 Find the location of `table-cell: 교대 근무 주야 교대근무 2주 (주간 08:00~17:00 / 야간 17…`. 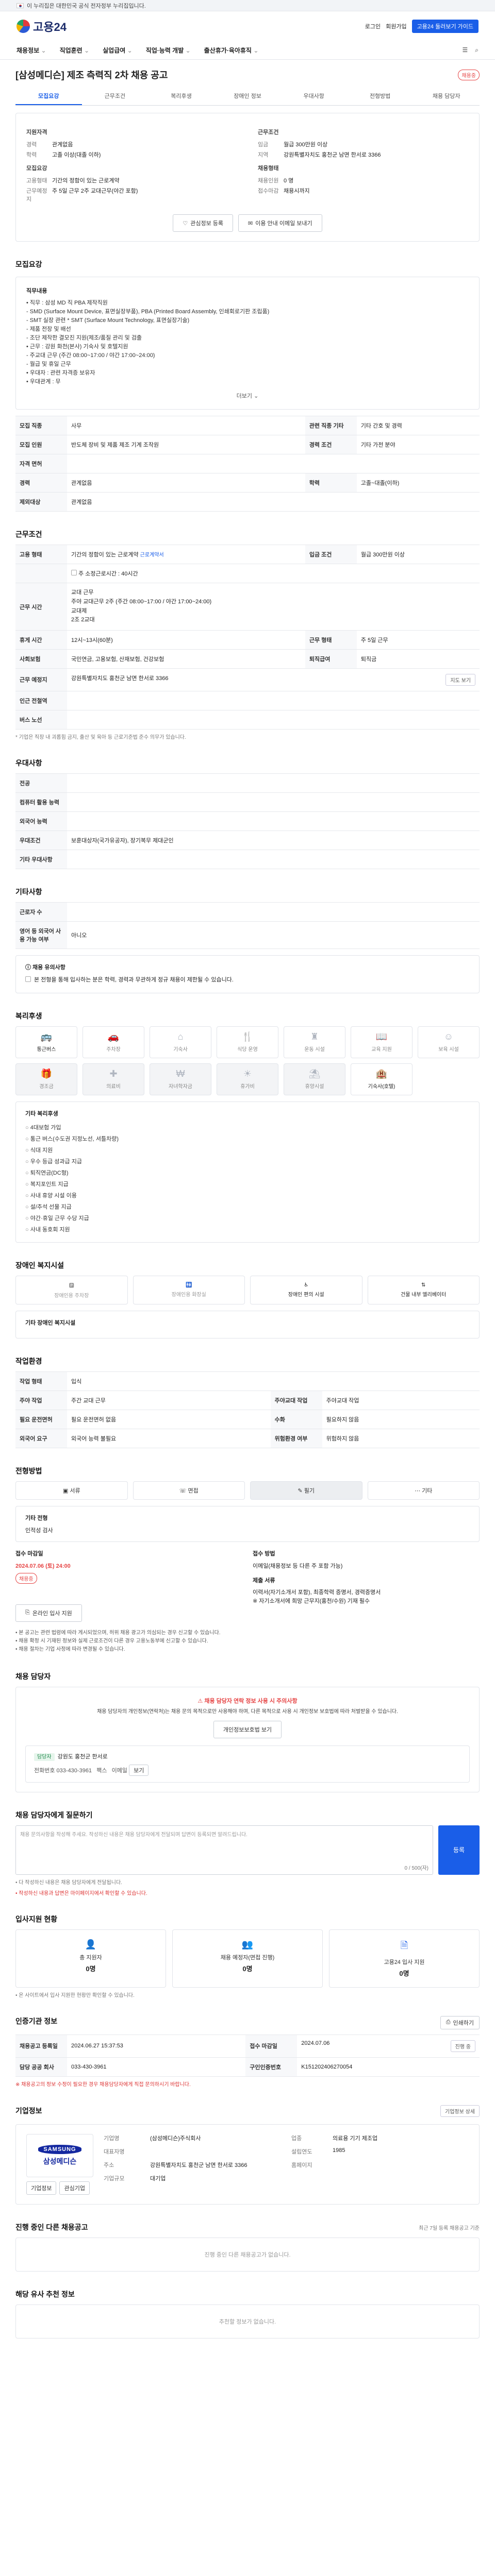

table-cell: 교대 근무 주야 교대근무 2주 (주간 08:00~17:00 / 야간 17… is located at coordinates (274, 607).